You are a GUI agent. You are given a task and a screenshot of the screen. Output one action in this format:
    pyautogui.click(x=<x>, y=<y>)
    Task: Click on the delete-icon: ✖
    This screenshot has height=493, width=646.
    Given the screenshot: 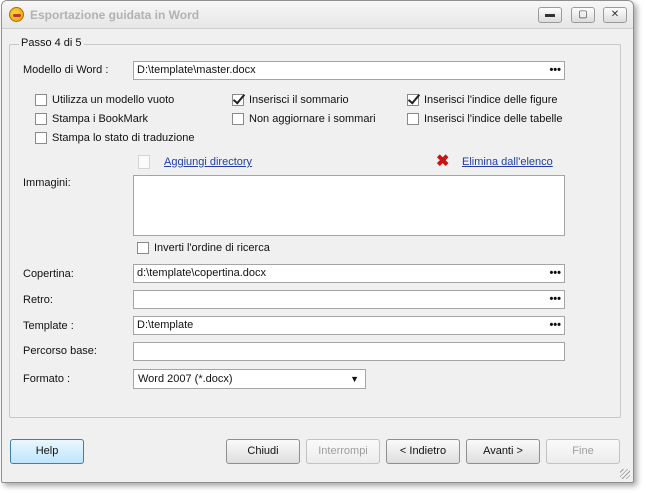 What is the action you would take?
    pyautogui.click(x=443, y=162)
    